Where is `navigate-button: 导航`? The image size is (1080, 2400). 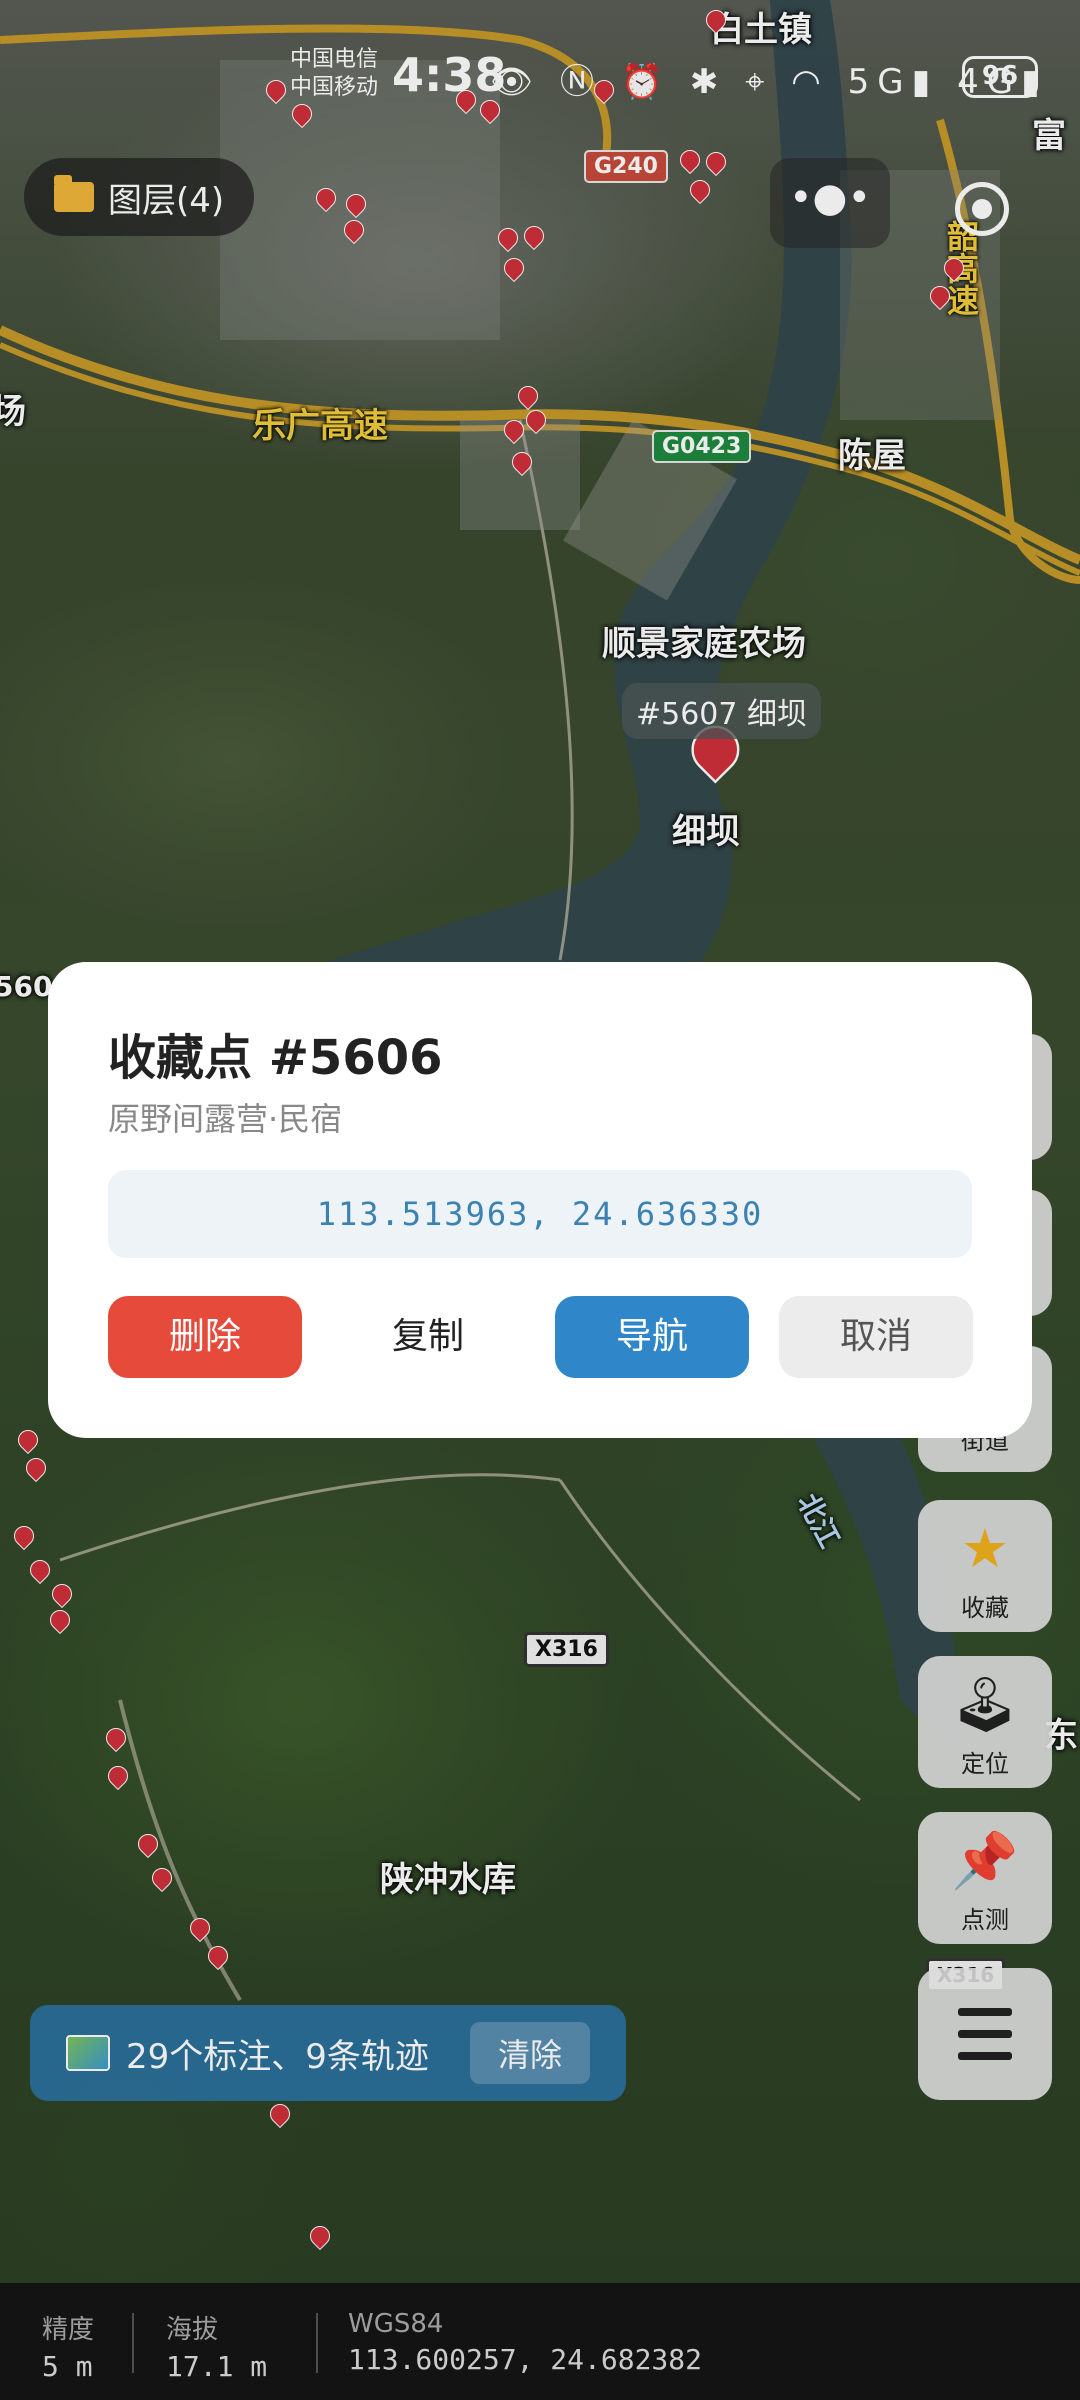
navigate-button: 导航 is located at coordinates (652, 1337).